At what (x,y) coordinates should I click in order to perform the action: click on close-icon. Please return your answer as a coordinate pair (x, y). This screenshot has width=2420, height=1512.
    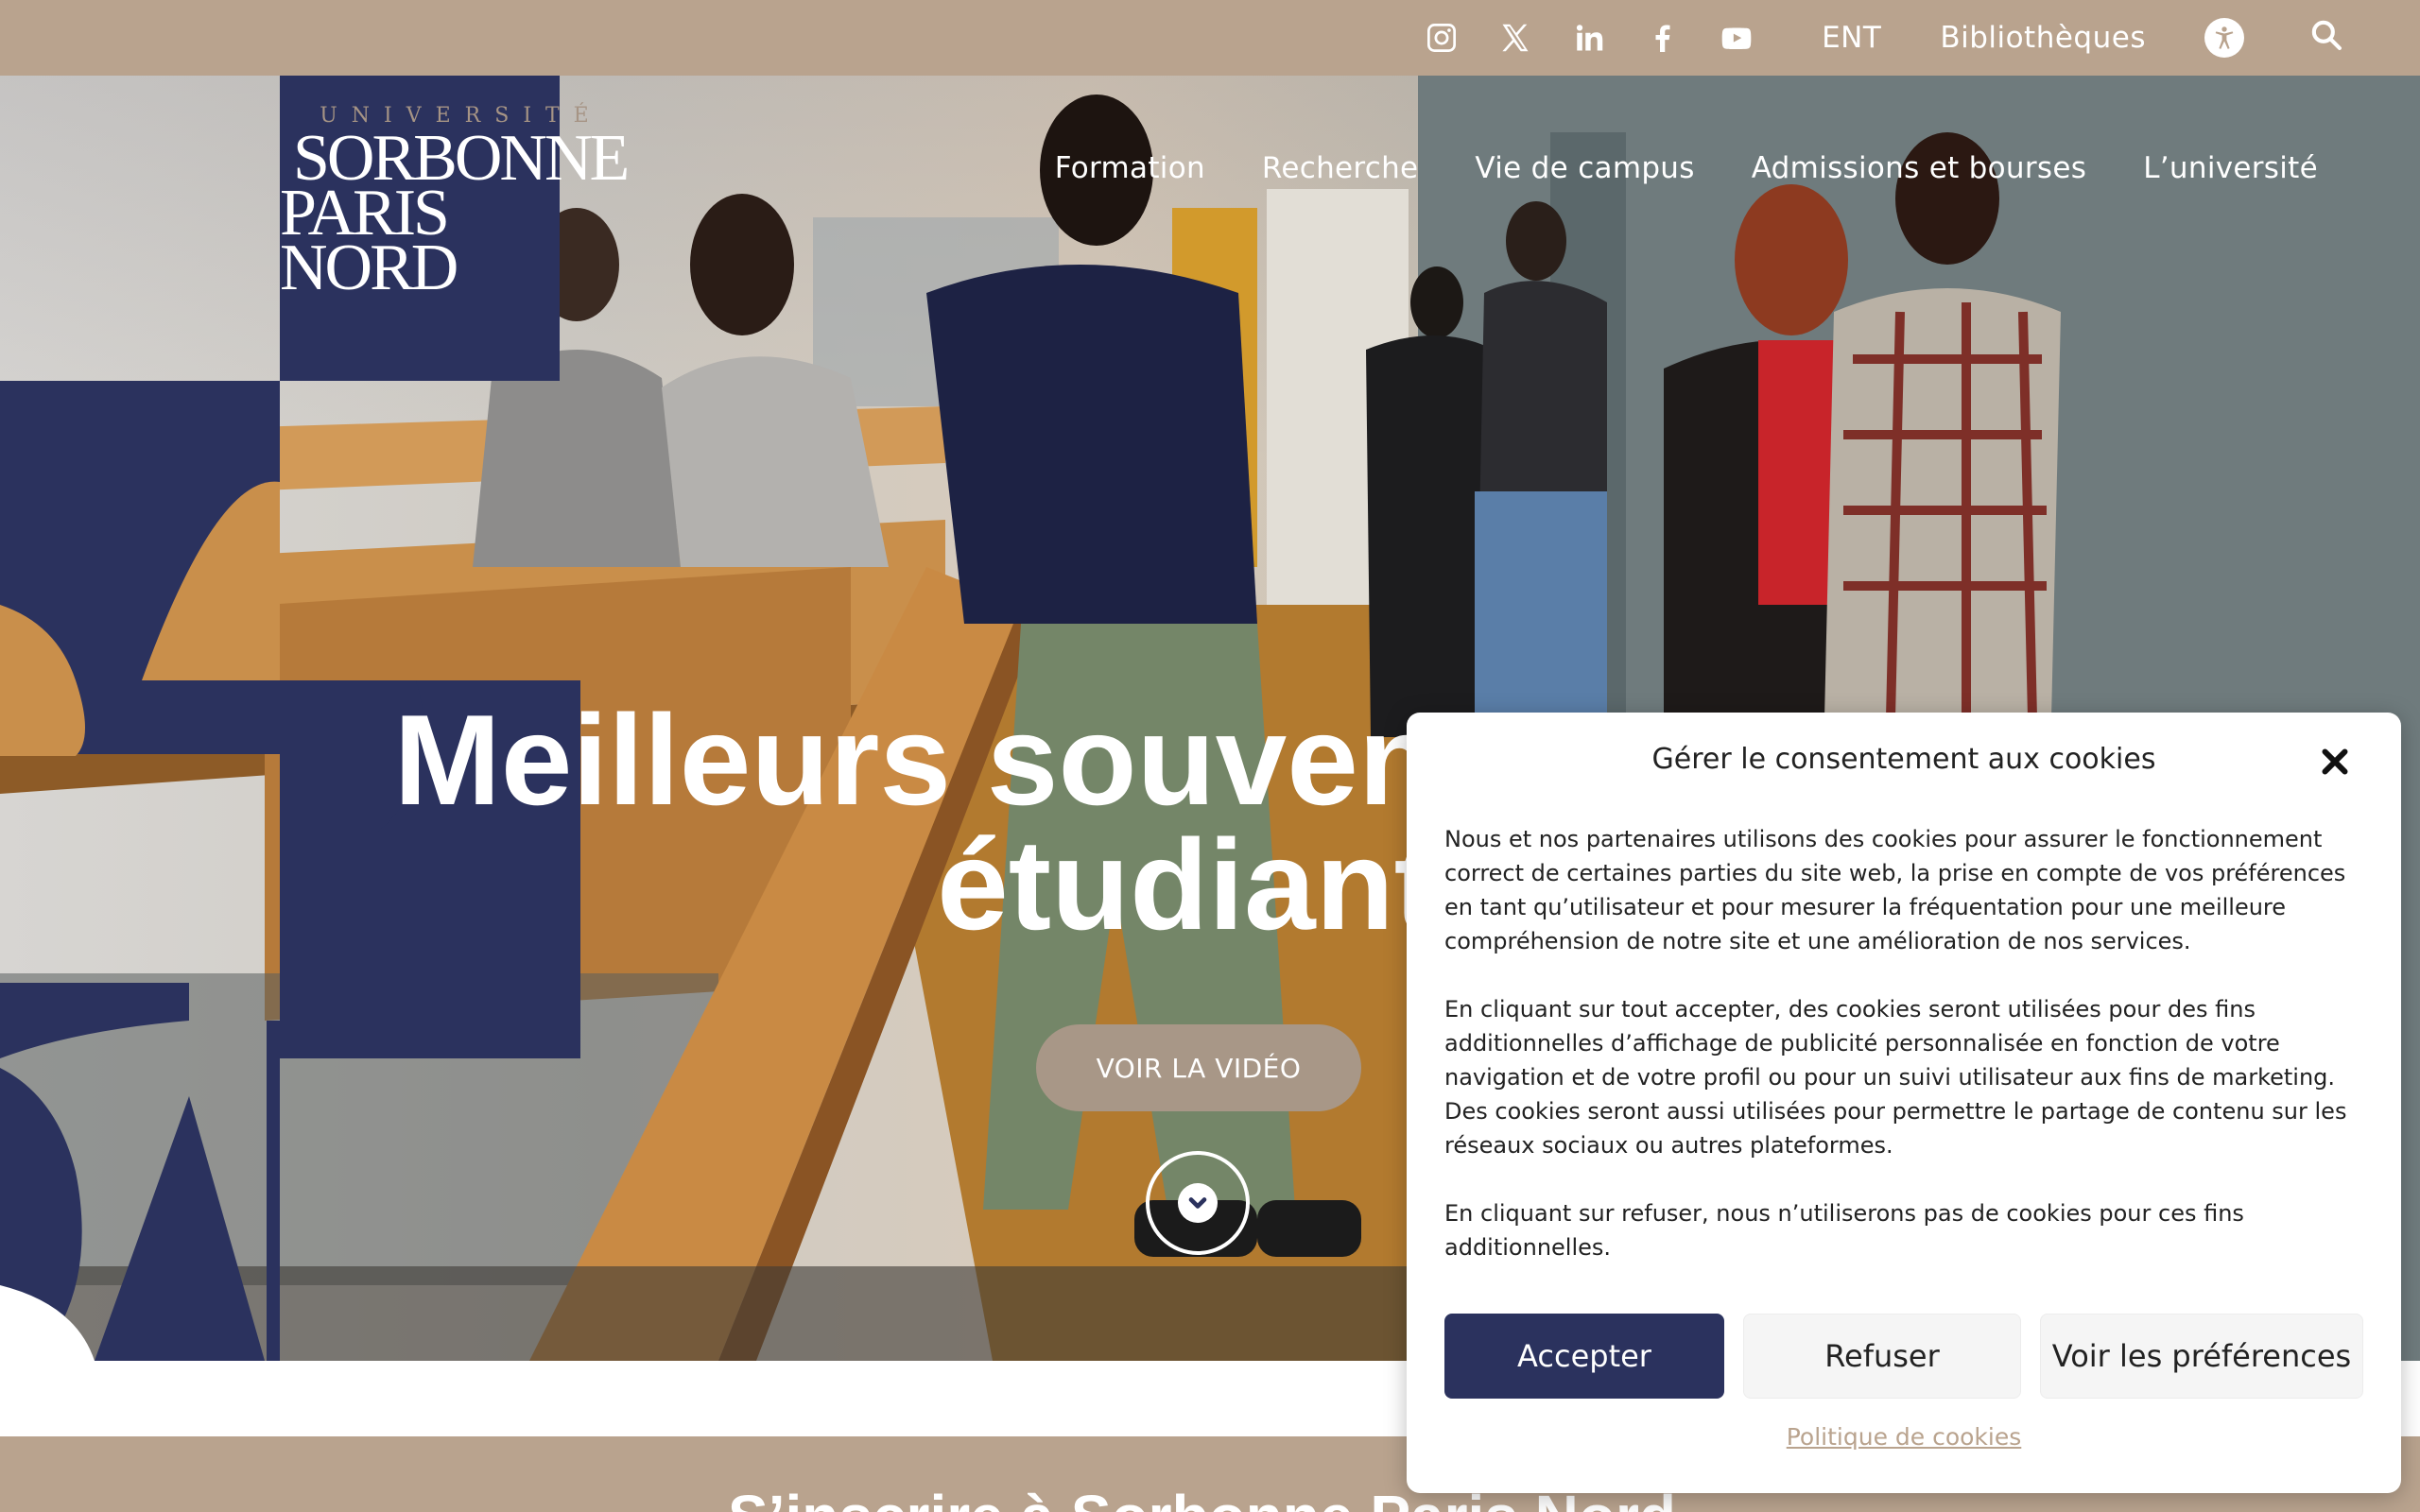
    Looking at the image, I should click on (2335, 762).